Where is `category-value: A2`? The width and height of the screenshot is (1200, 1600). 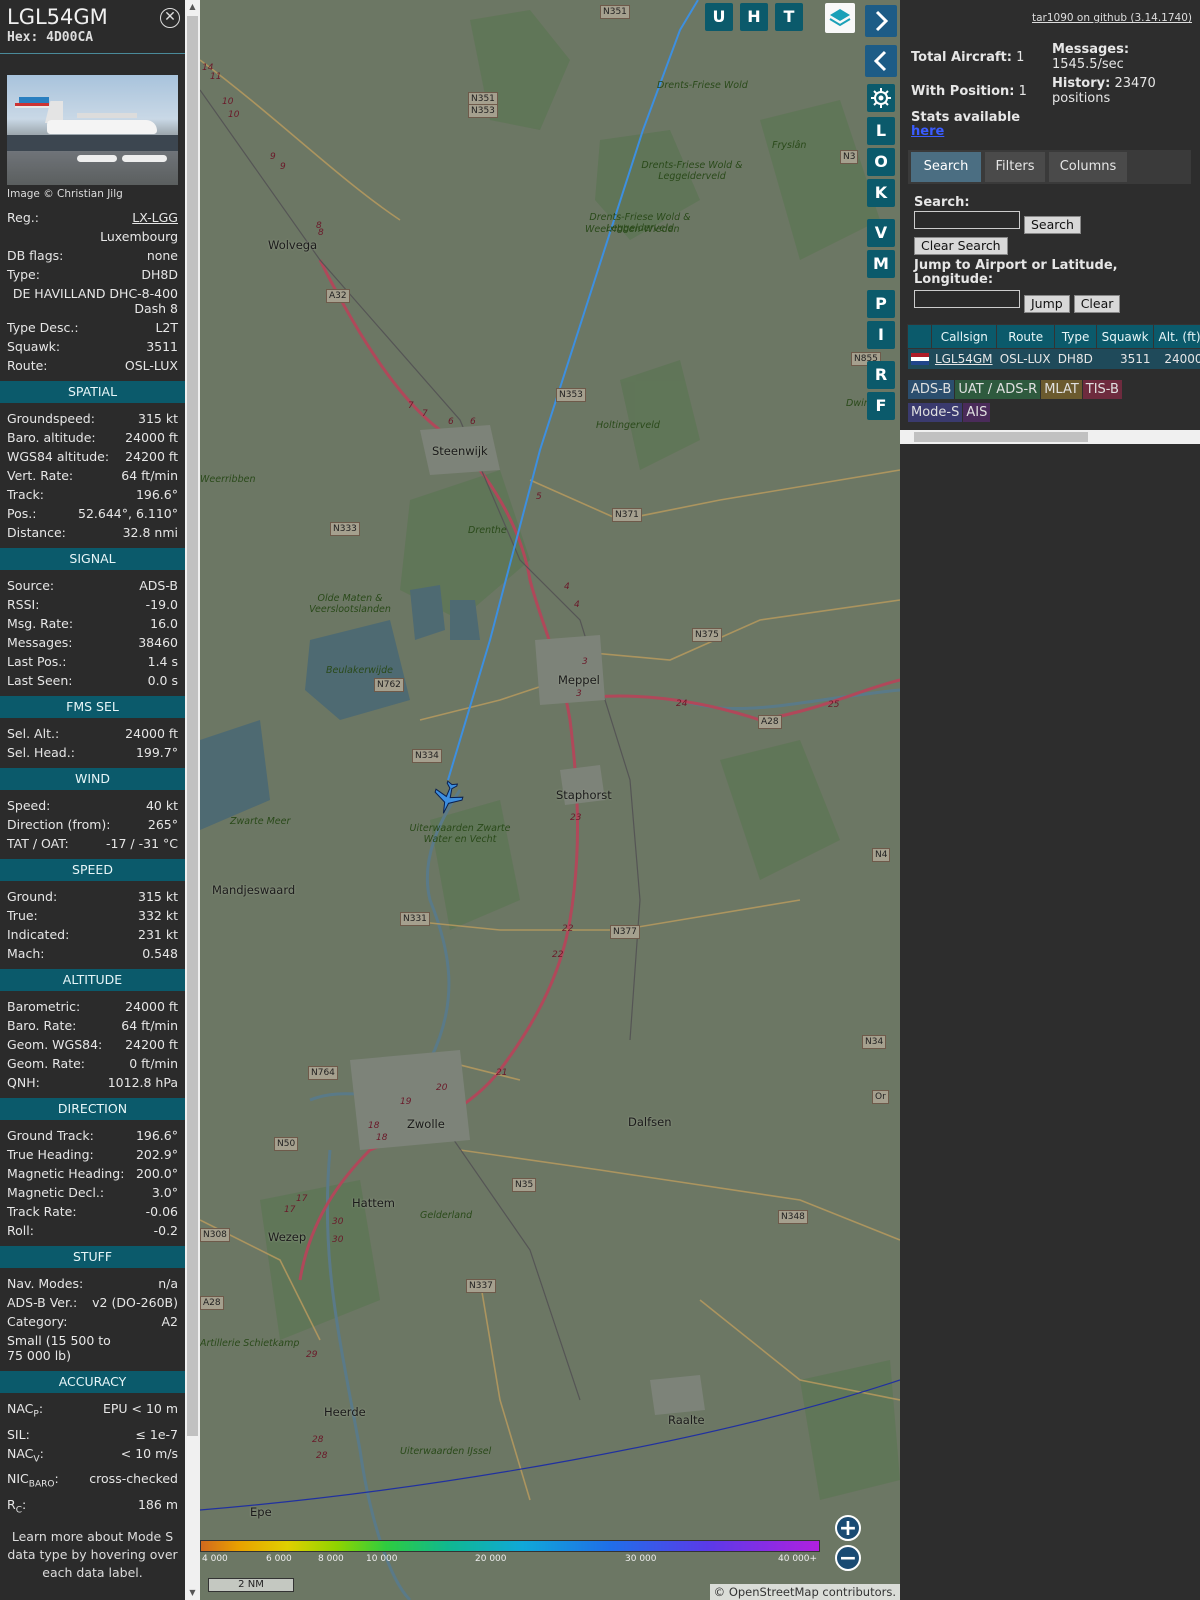
category-value: A2 is located at coordinates (169, 1321).